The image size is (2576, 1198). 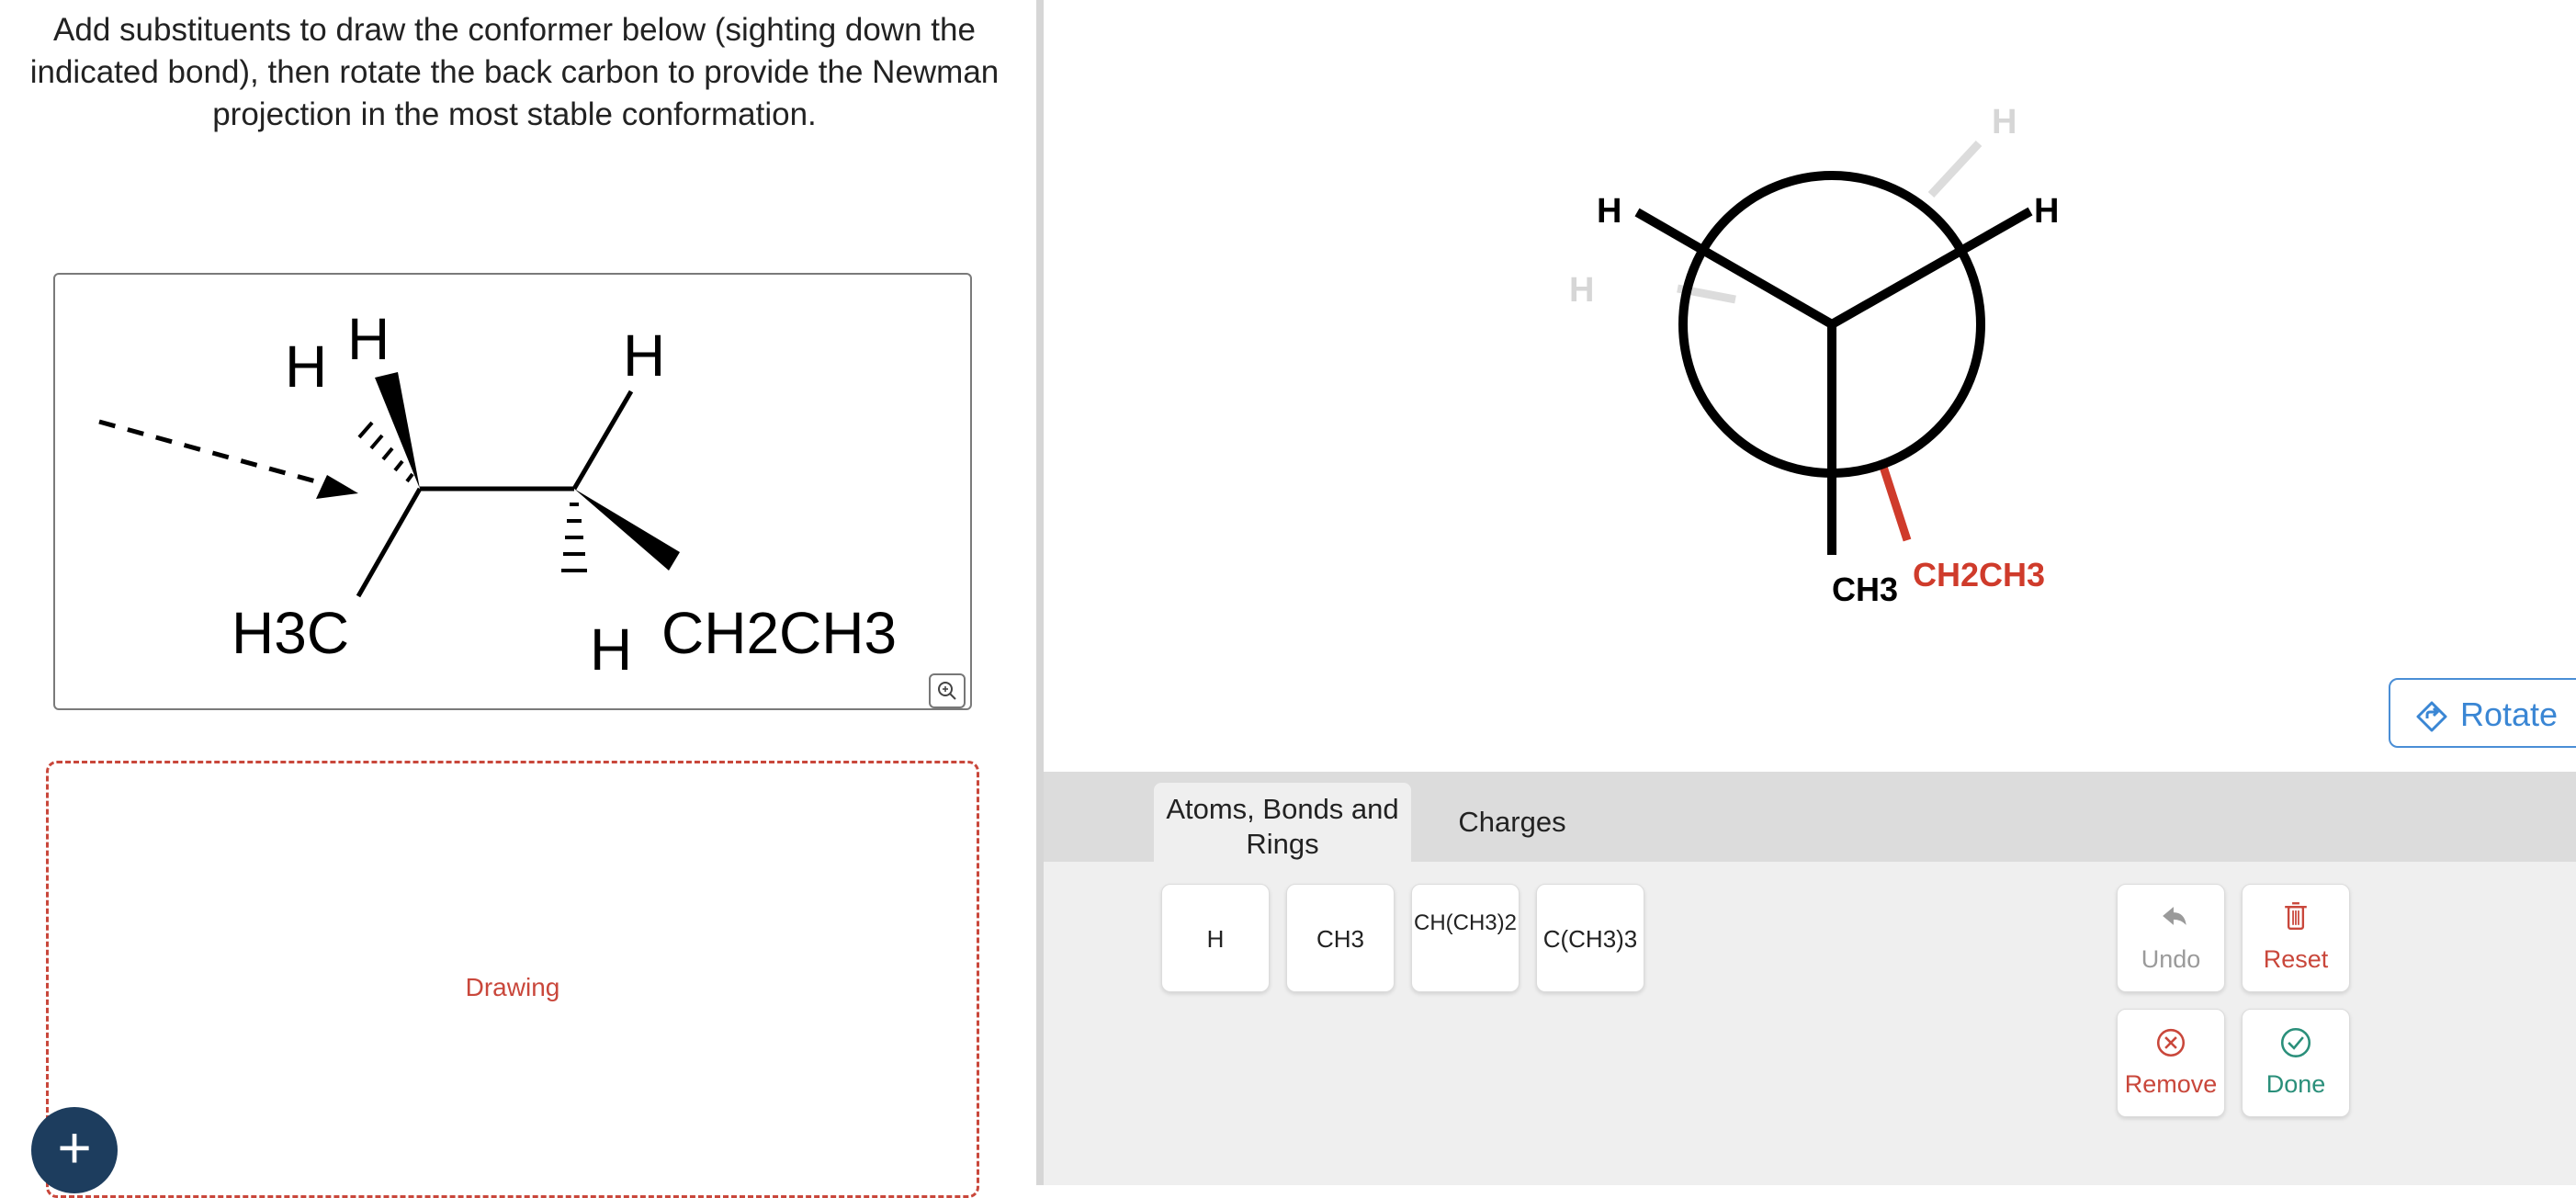 What do you see at coordinates (1465, 938) in the screenshot?
I see `fragment-isopropyl: CH(CH3)2` at bounding box center [1465, 938].